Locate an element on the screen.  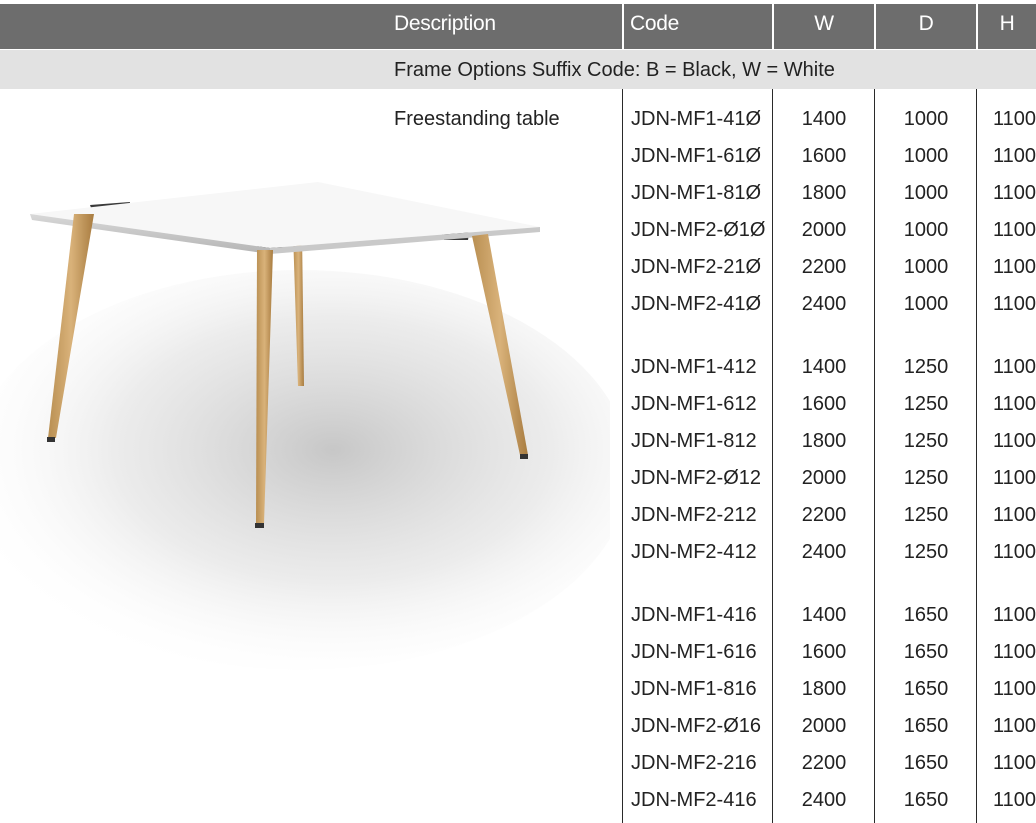
table-row: JDN-MF2-412 2400 1250 1100 is located at coordinates (829, 552).